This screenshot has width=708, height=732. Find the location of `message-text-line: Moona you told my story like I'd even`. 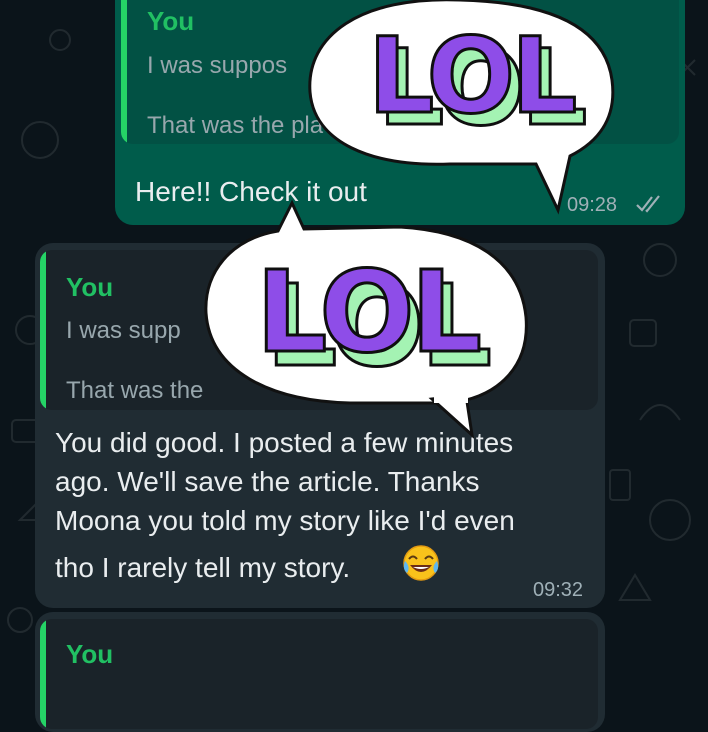

message-text-line: Moona you told my story like I'd even is located at coordinates (285, 520).